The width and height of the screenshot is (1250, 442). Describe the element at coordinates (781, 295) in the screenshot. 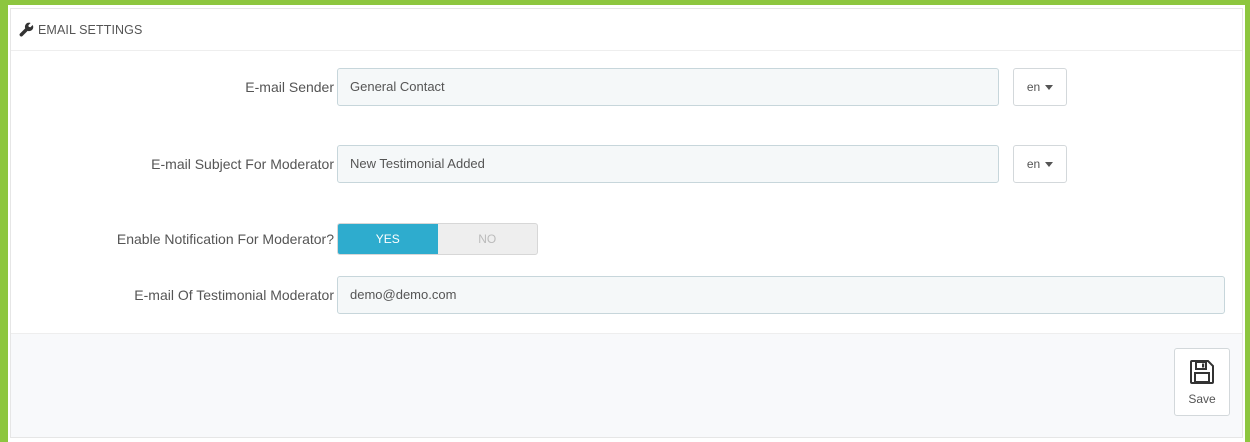

I see `moderator-email-input: demo@demo.com` at that location.